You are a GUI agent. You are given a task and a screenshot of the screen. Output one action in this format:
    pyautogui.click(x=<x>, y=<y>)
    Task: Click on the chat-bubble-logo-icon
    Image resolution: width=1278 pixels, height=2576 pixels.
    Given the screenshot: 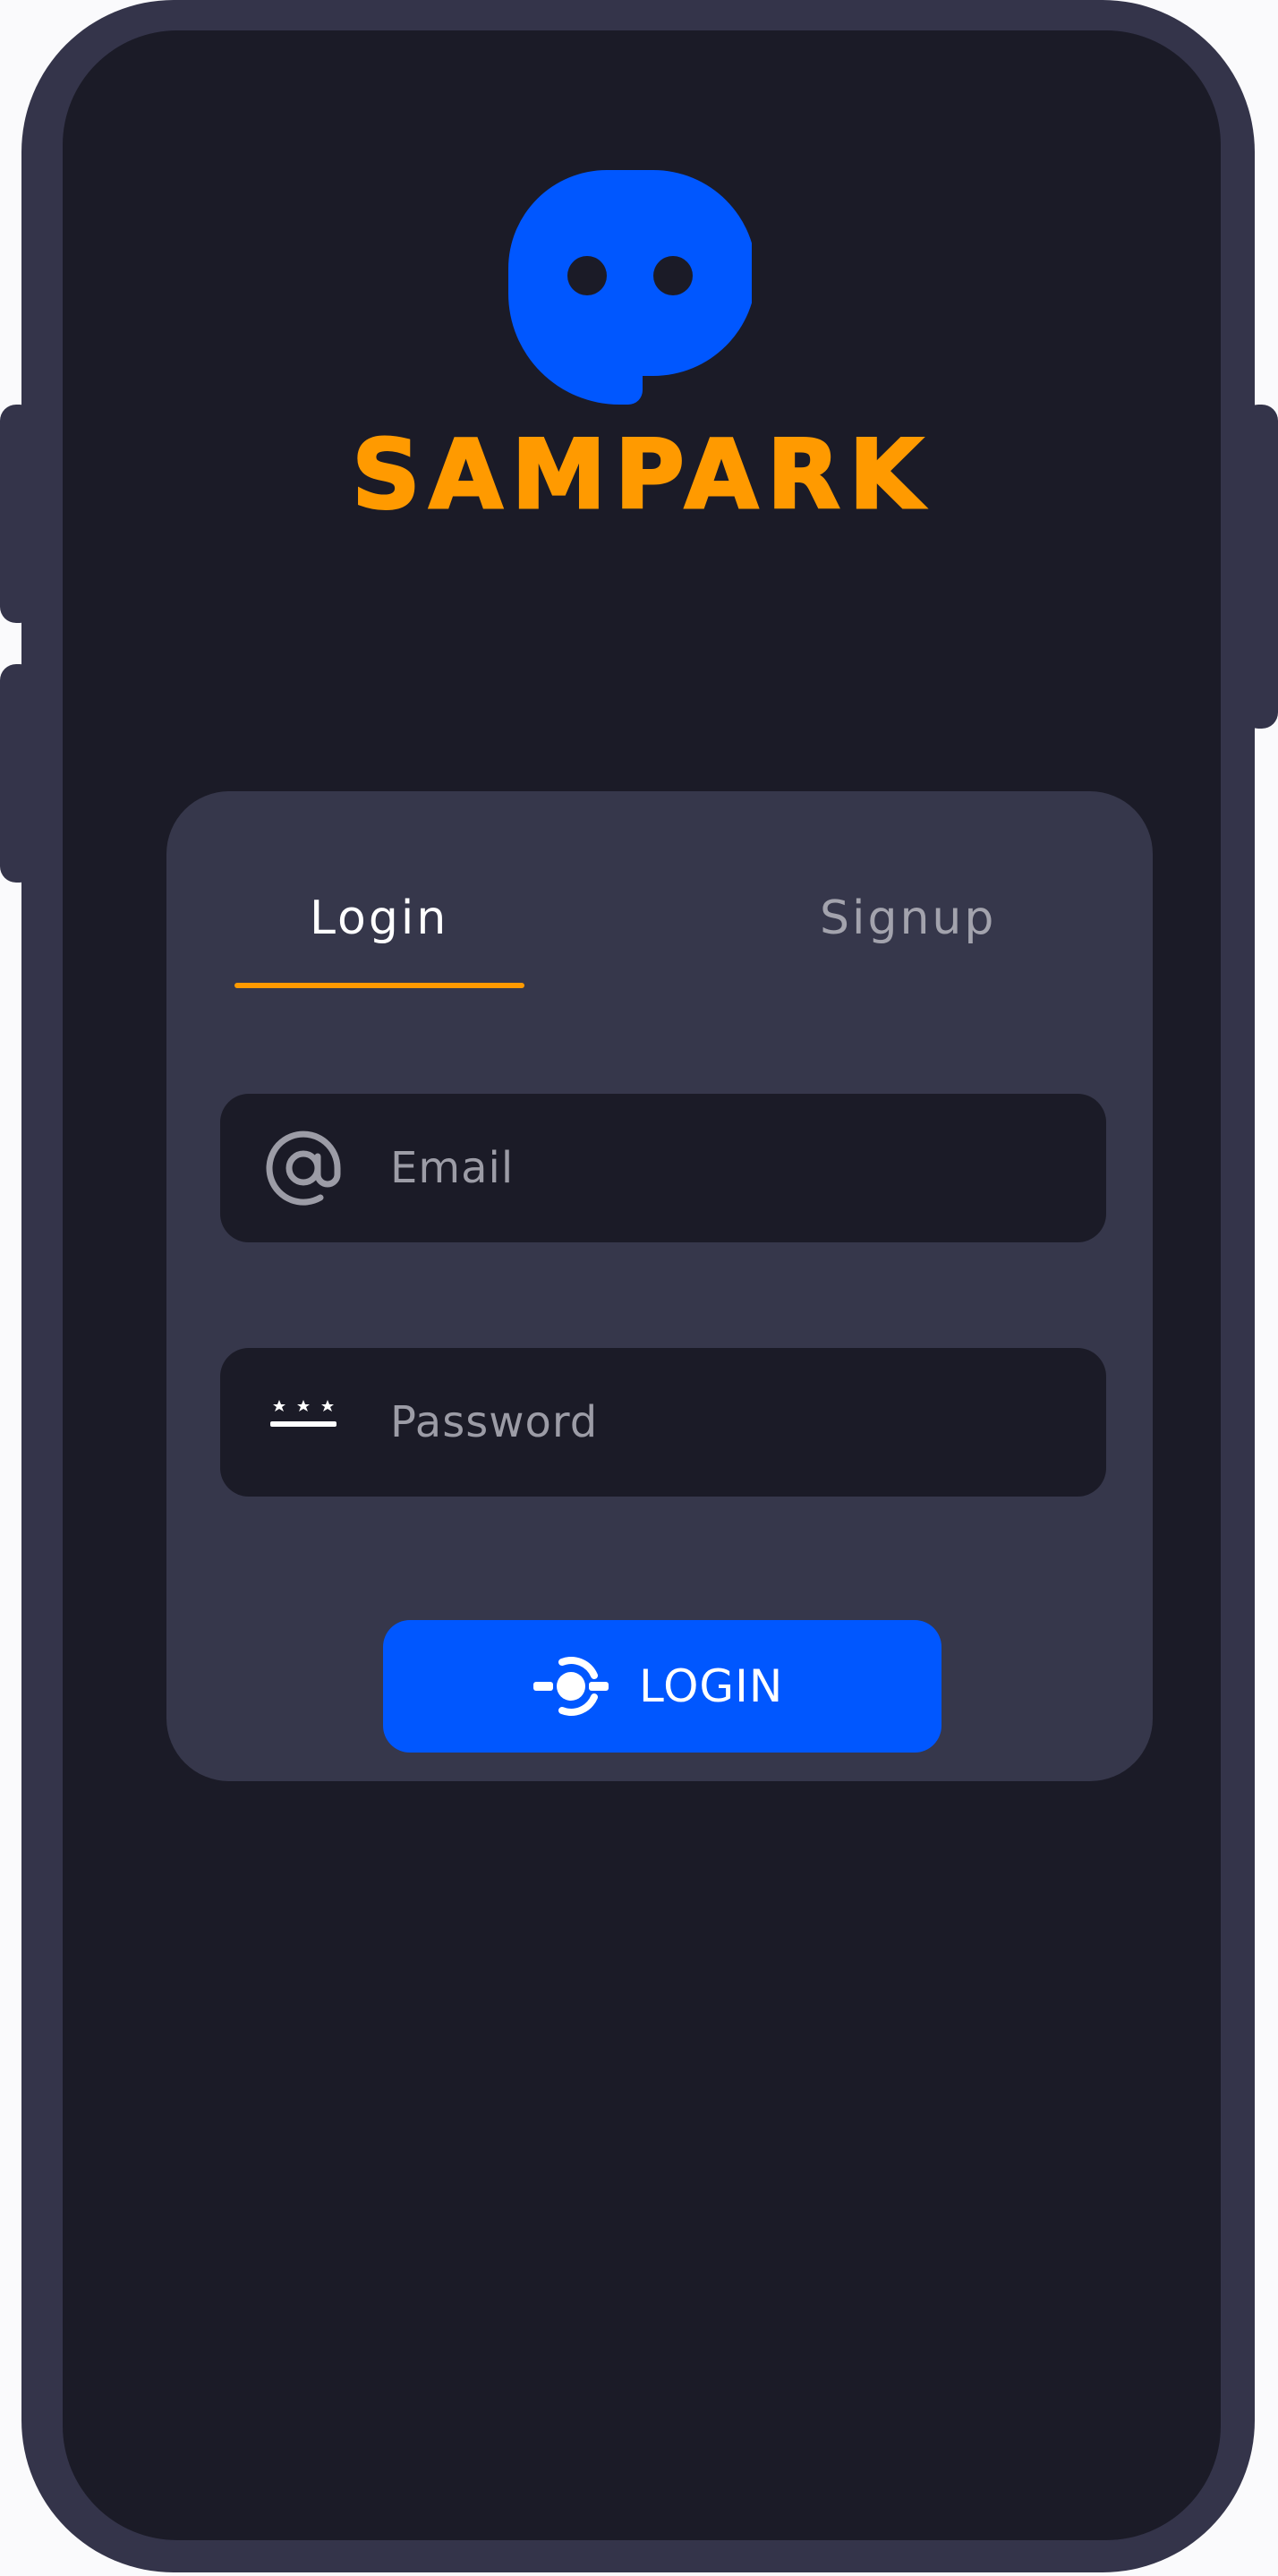 What is the action you would take?
    pyautogui.click(x=630, y=287)
    